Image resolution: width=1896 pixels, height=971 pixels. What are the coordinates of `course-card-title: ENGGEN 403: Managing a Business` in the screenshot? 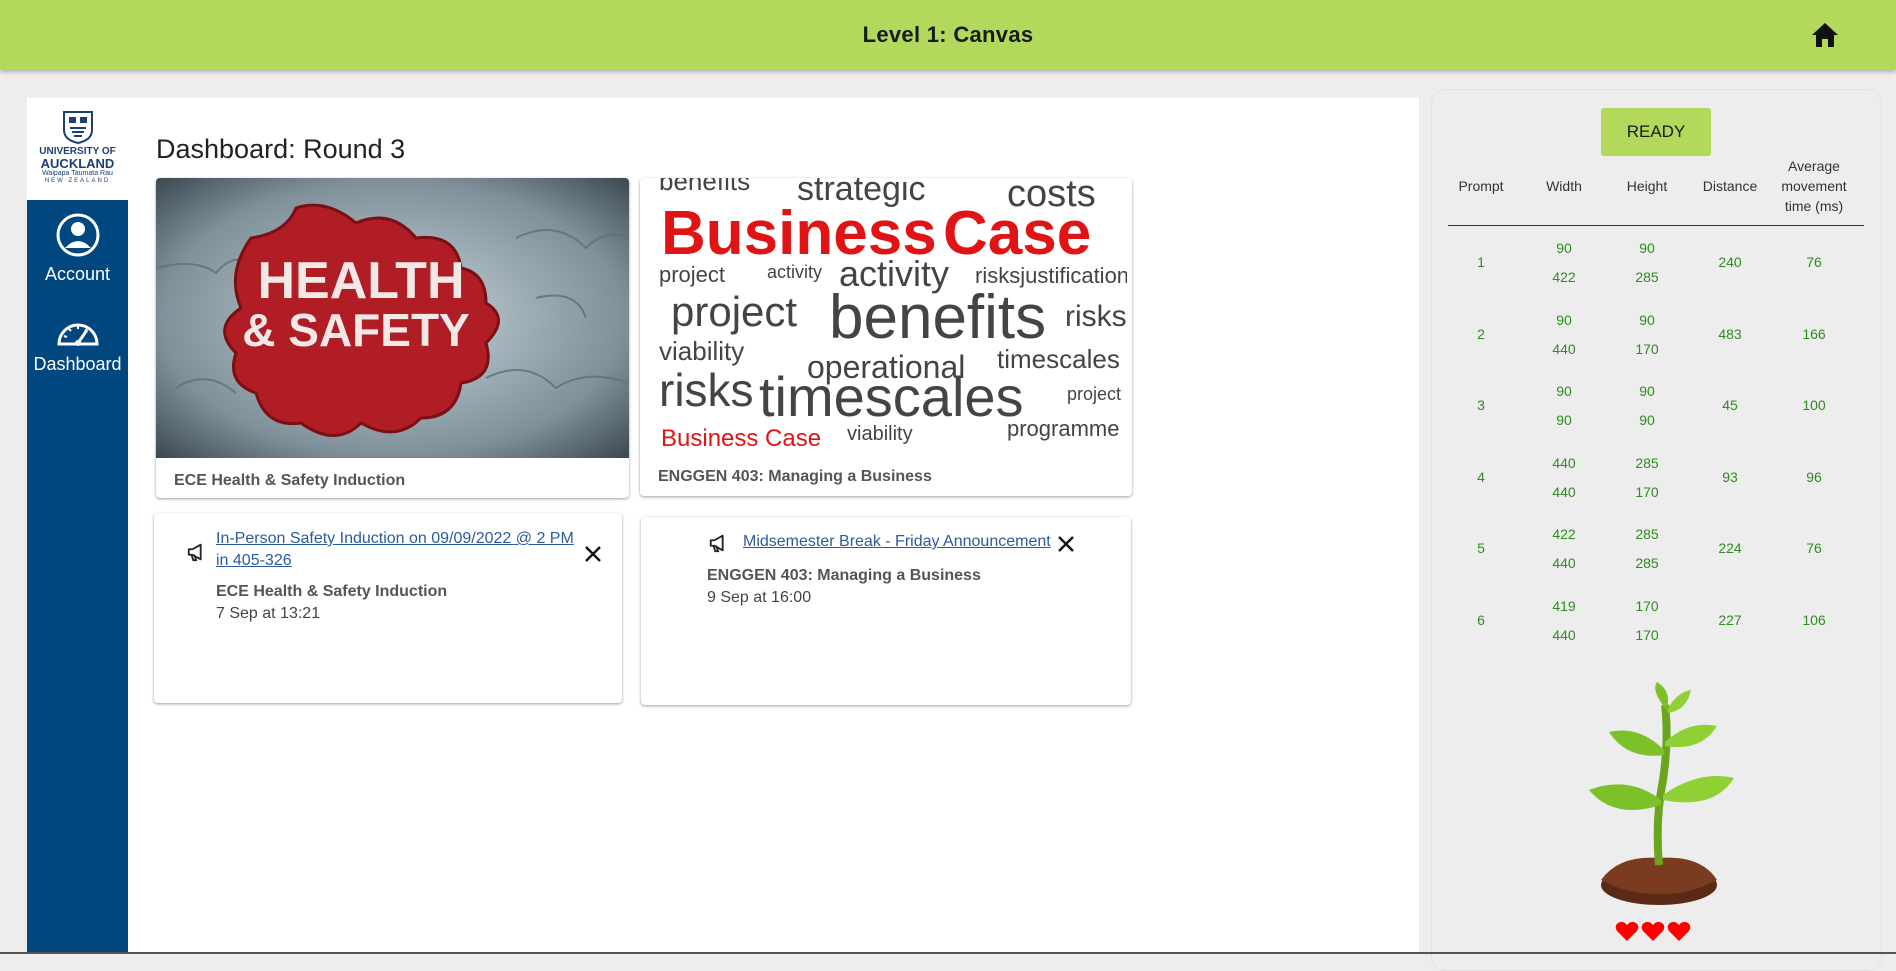 It's located at (795, 476).